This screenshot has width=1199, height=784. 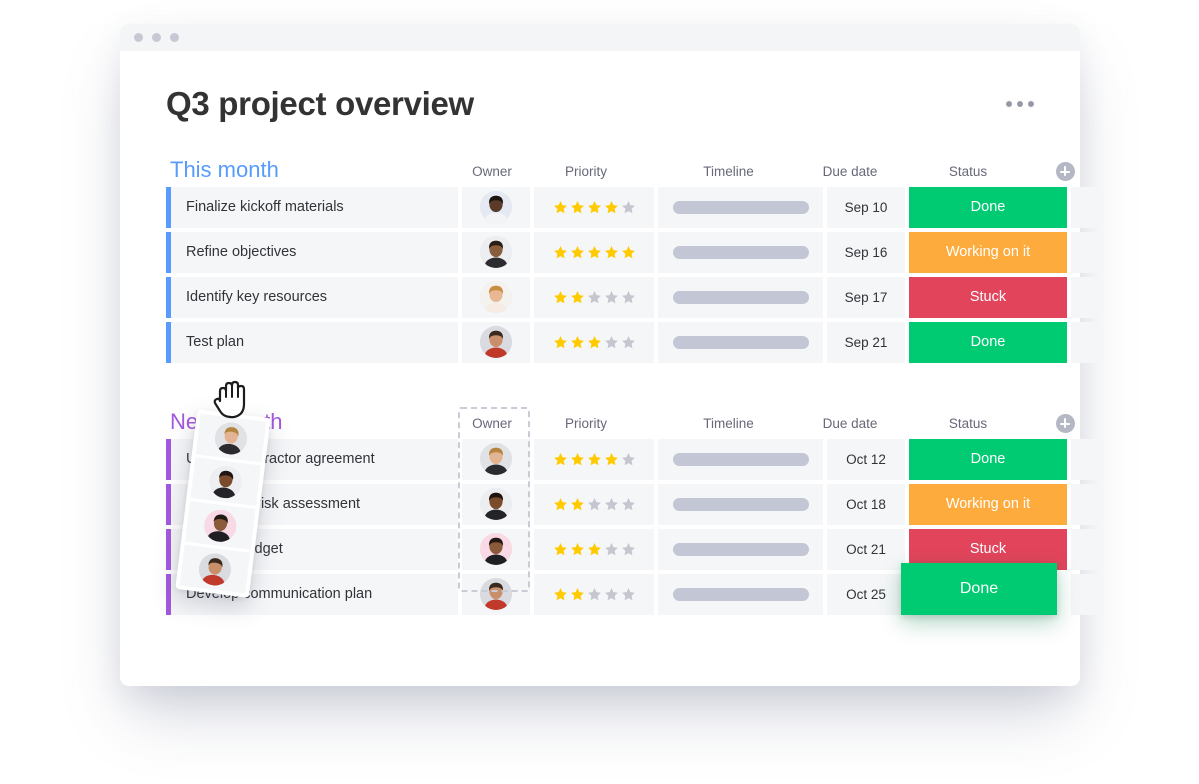 I want to click on row-status-cell: Stuck, so click(x=988, y=297).